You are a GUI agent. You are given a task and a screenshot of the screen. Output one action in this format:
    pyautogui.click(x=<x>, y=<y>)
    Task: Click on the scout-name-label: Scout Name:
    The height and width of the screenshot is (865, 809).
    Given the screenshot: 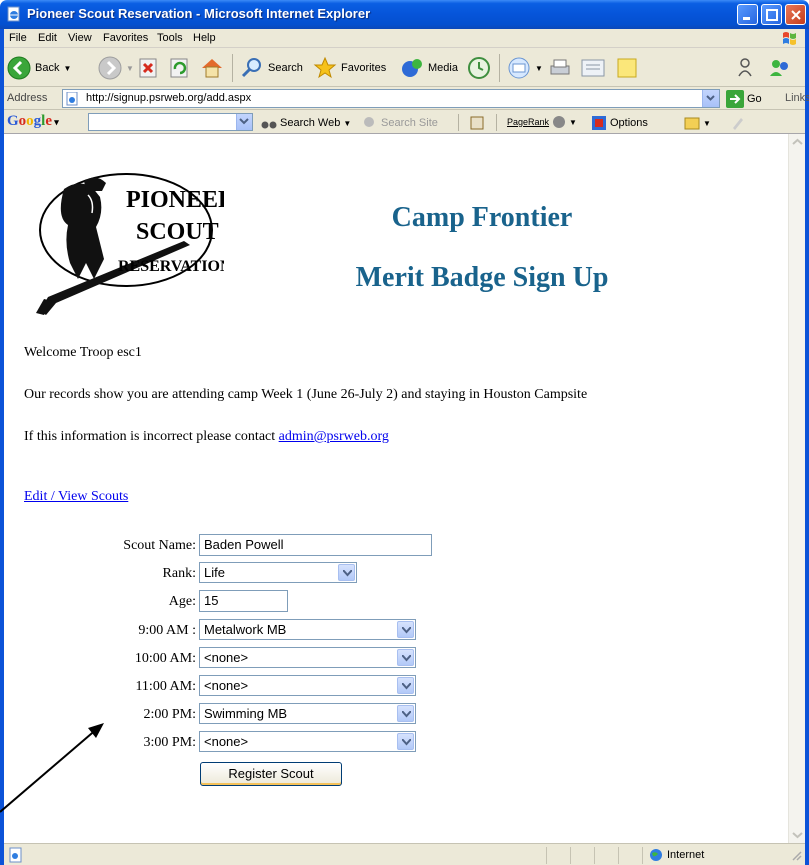 What is the action you would take?
    pyautogui.click(x=159, y=545)
    